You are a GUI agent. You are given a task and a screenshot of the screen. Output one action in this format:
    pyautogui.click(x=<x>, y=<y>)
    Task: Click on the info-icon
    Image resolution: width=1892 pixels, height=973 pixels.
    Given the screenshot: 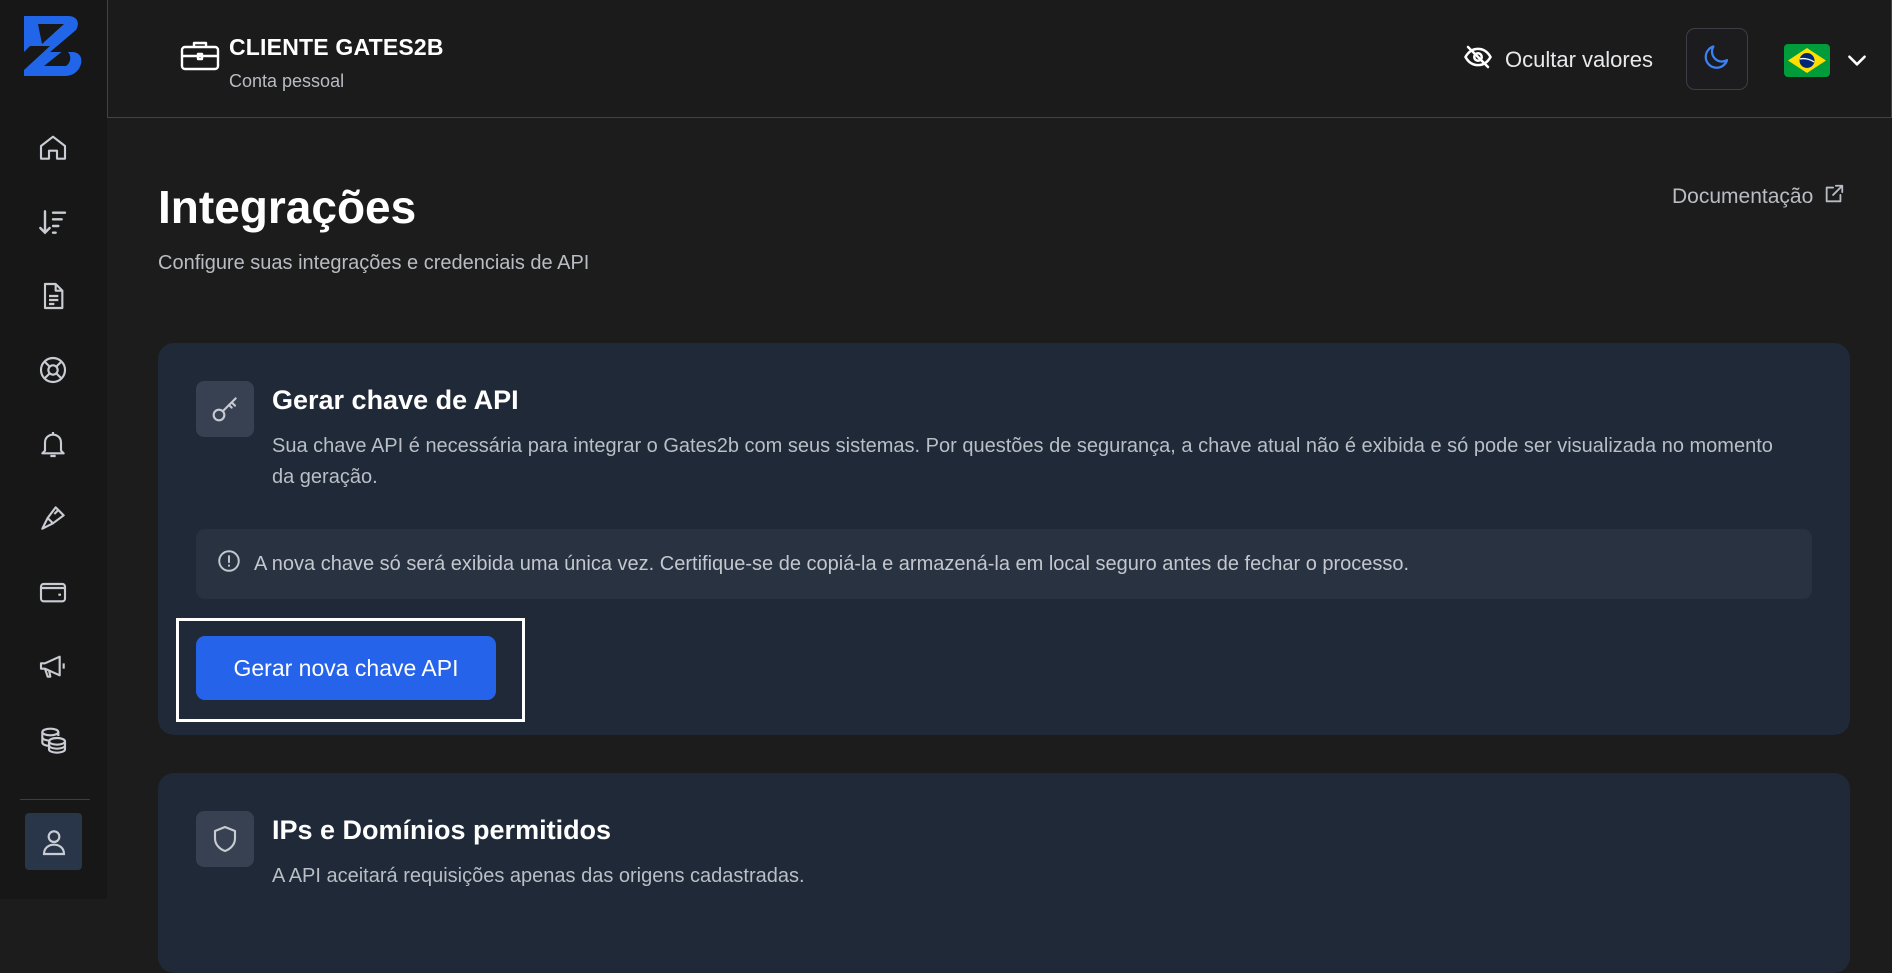 What is the action you would take?
    pyautogui.click(x=229, y=564)
    